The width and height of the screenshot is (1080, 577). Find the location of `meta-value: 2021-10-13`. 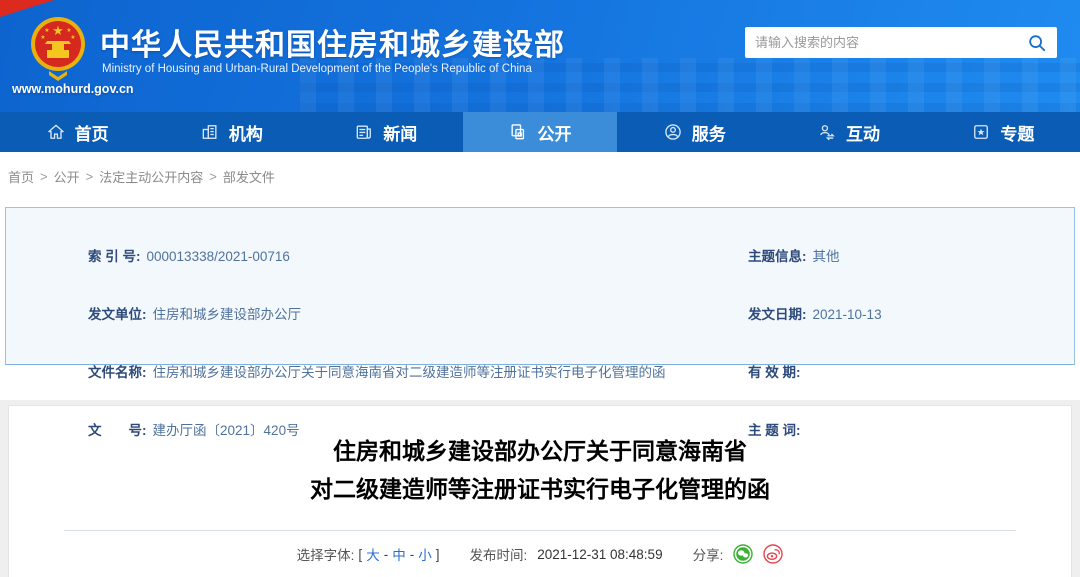

meta-value: 2021-10-13 is located at coordinates (847, 314).